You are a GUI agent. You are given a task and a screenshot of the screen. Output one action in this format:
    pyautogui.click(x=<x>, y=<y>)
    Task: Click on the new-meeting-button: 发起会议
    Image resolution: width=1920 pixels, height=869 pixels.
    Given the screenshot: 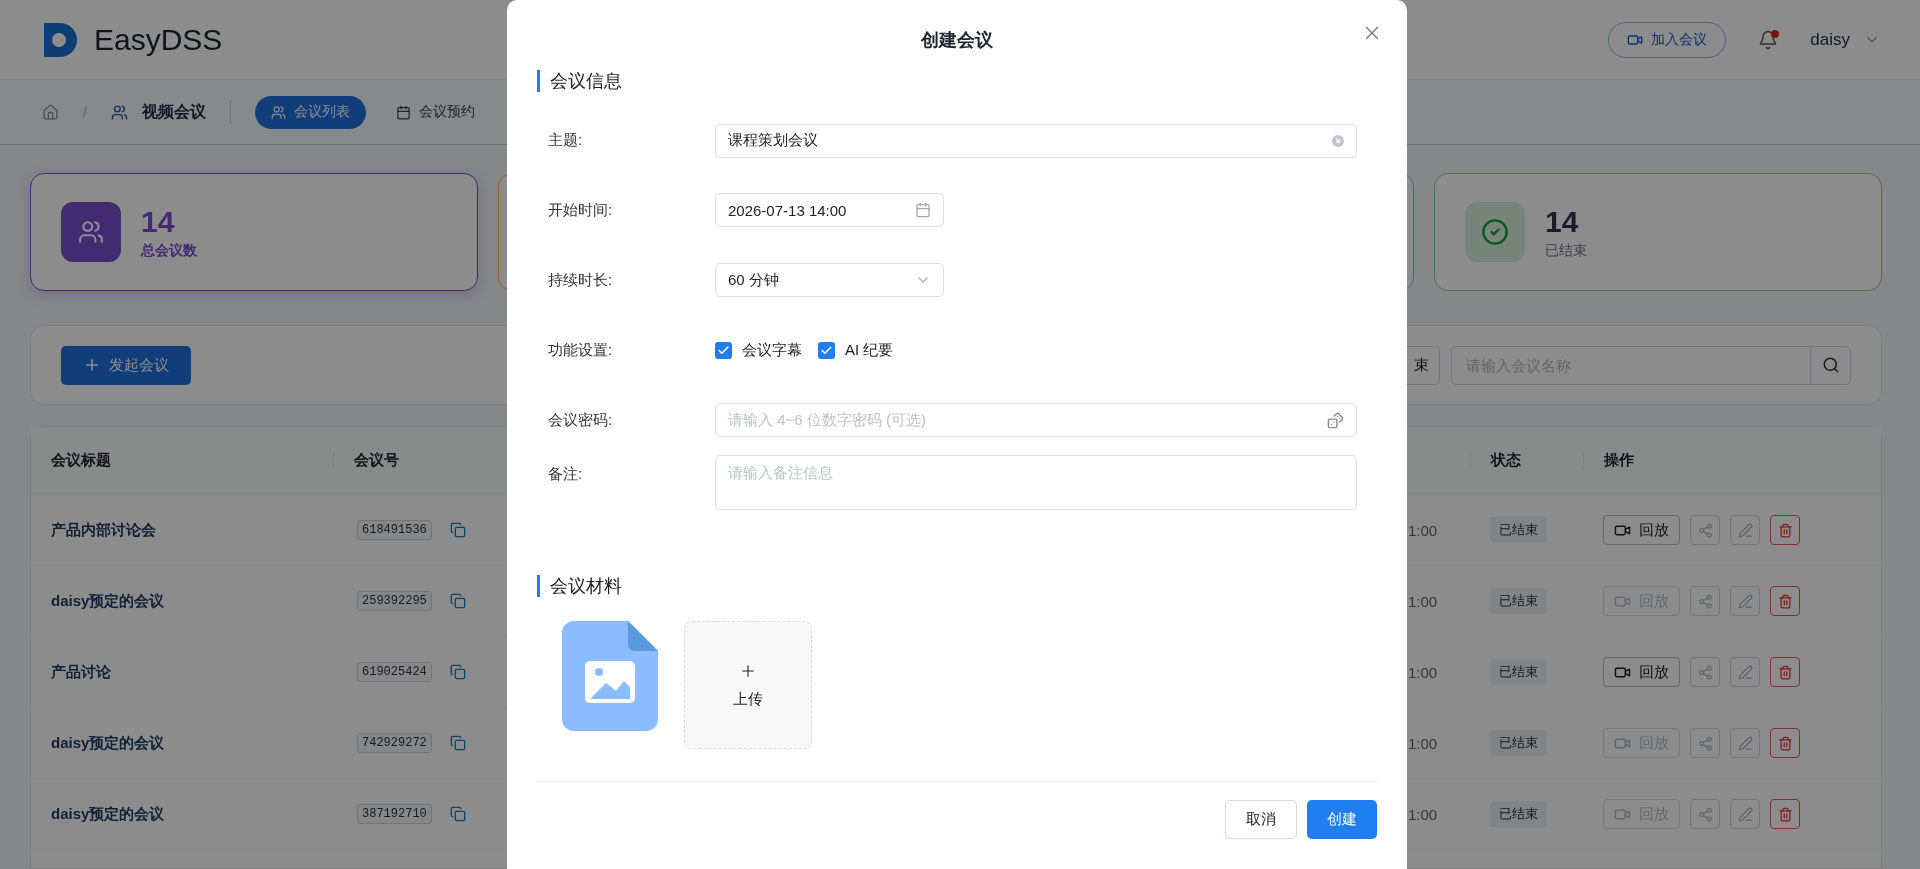 What is the action you would take?
    pyautogui.click(x=126, y=365)
    